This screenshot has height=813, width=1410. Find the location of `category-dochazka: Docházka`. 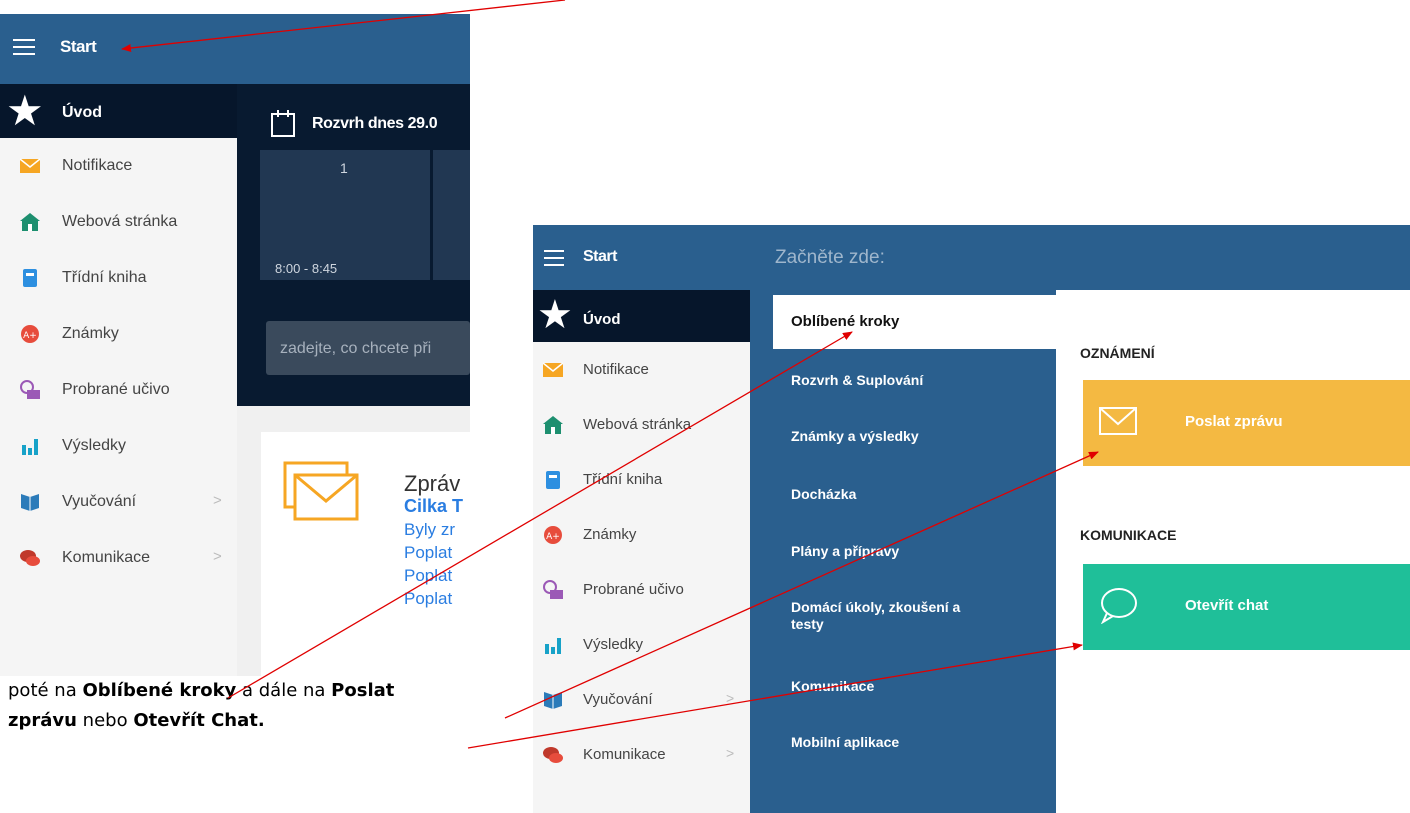

category-dochazka: Docházka is located at coordinates (906, 494).